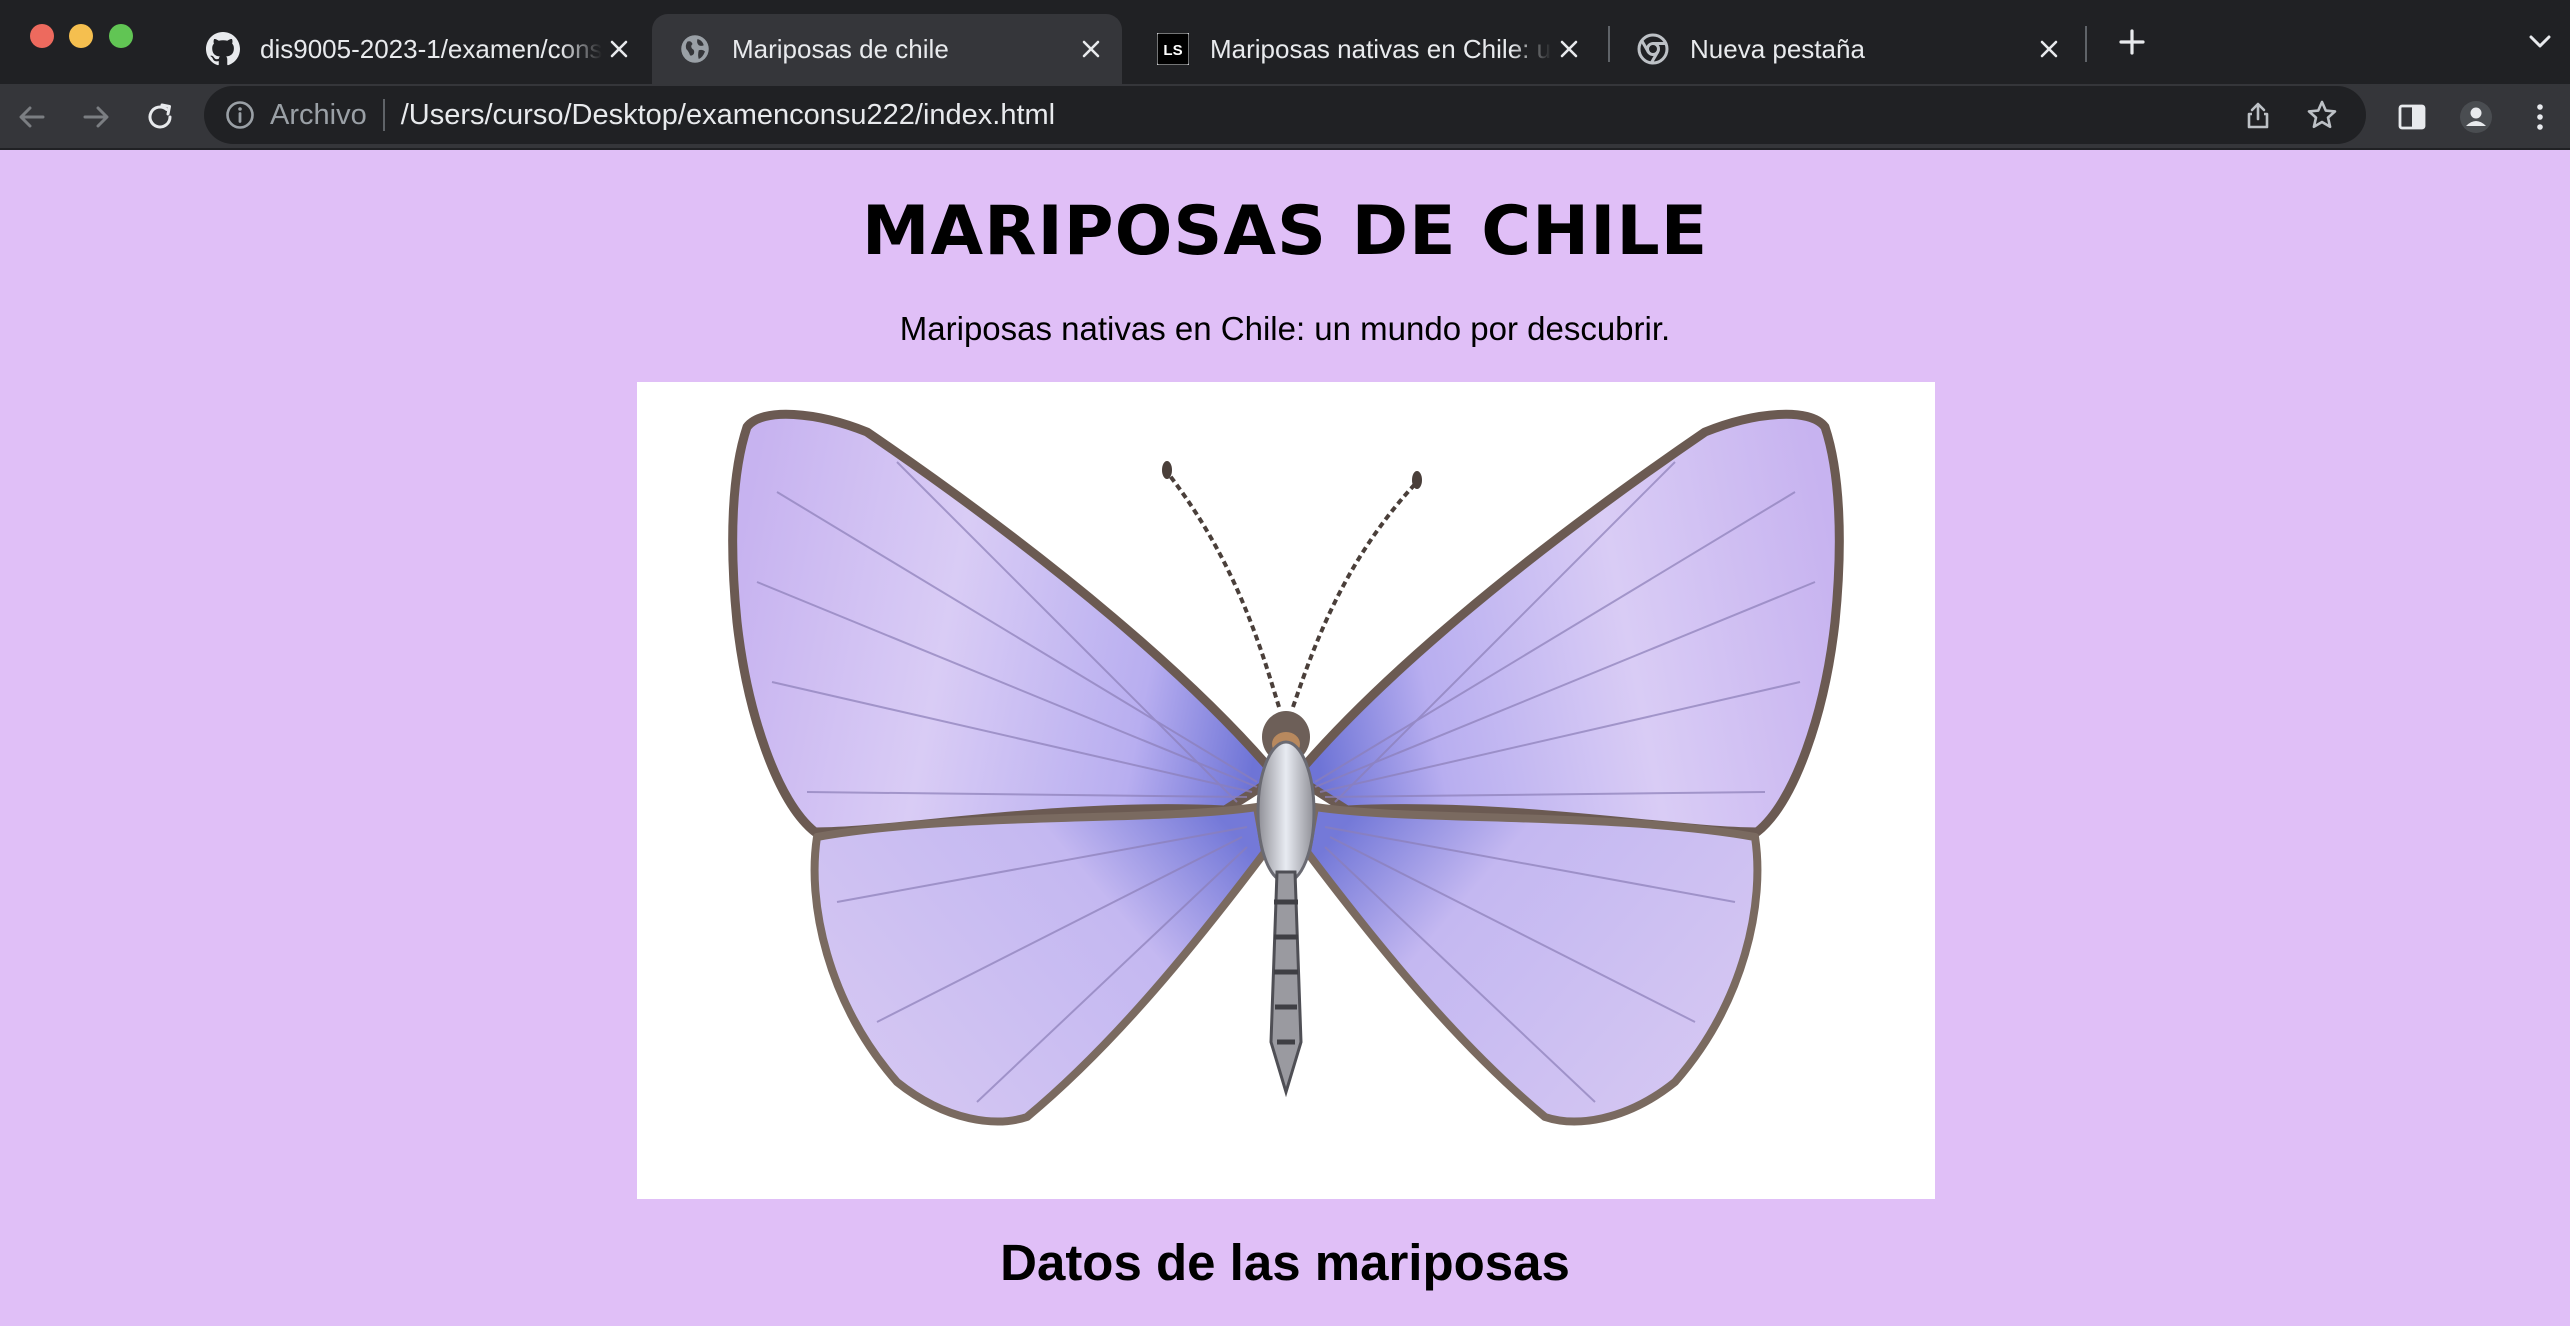 Image resolution: width=2570 pixels, height=1326 pixels. Describe the element at coordinates (695, 49) in the screenshot. I see `globe-icon` at that location.